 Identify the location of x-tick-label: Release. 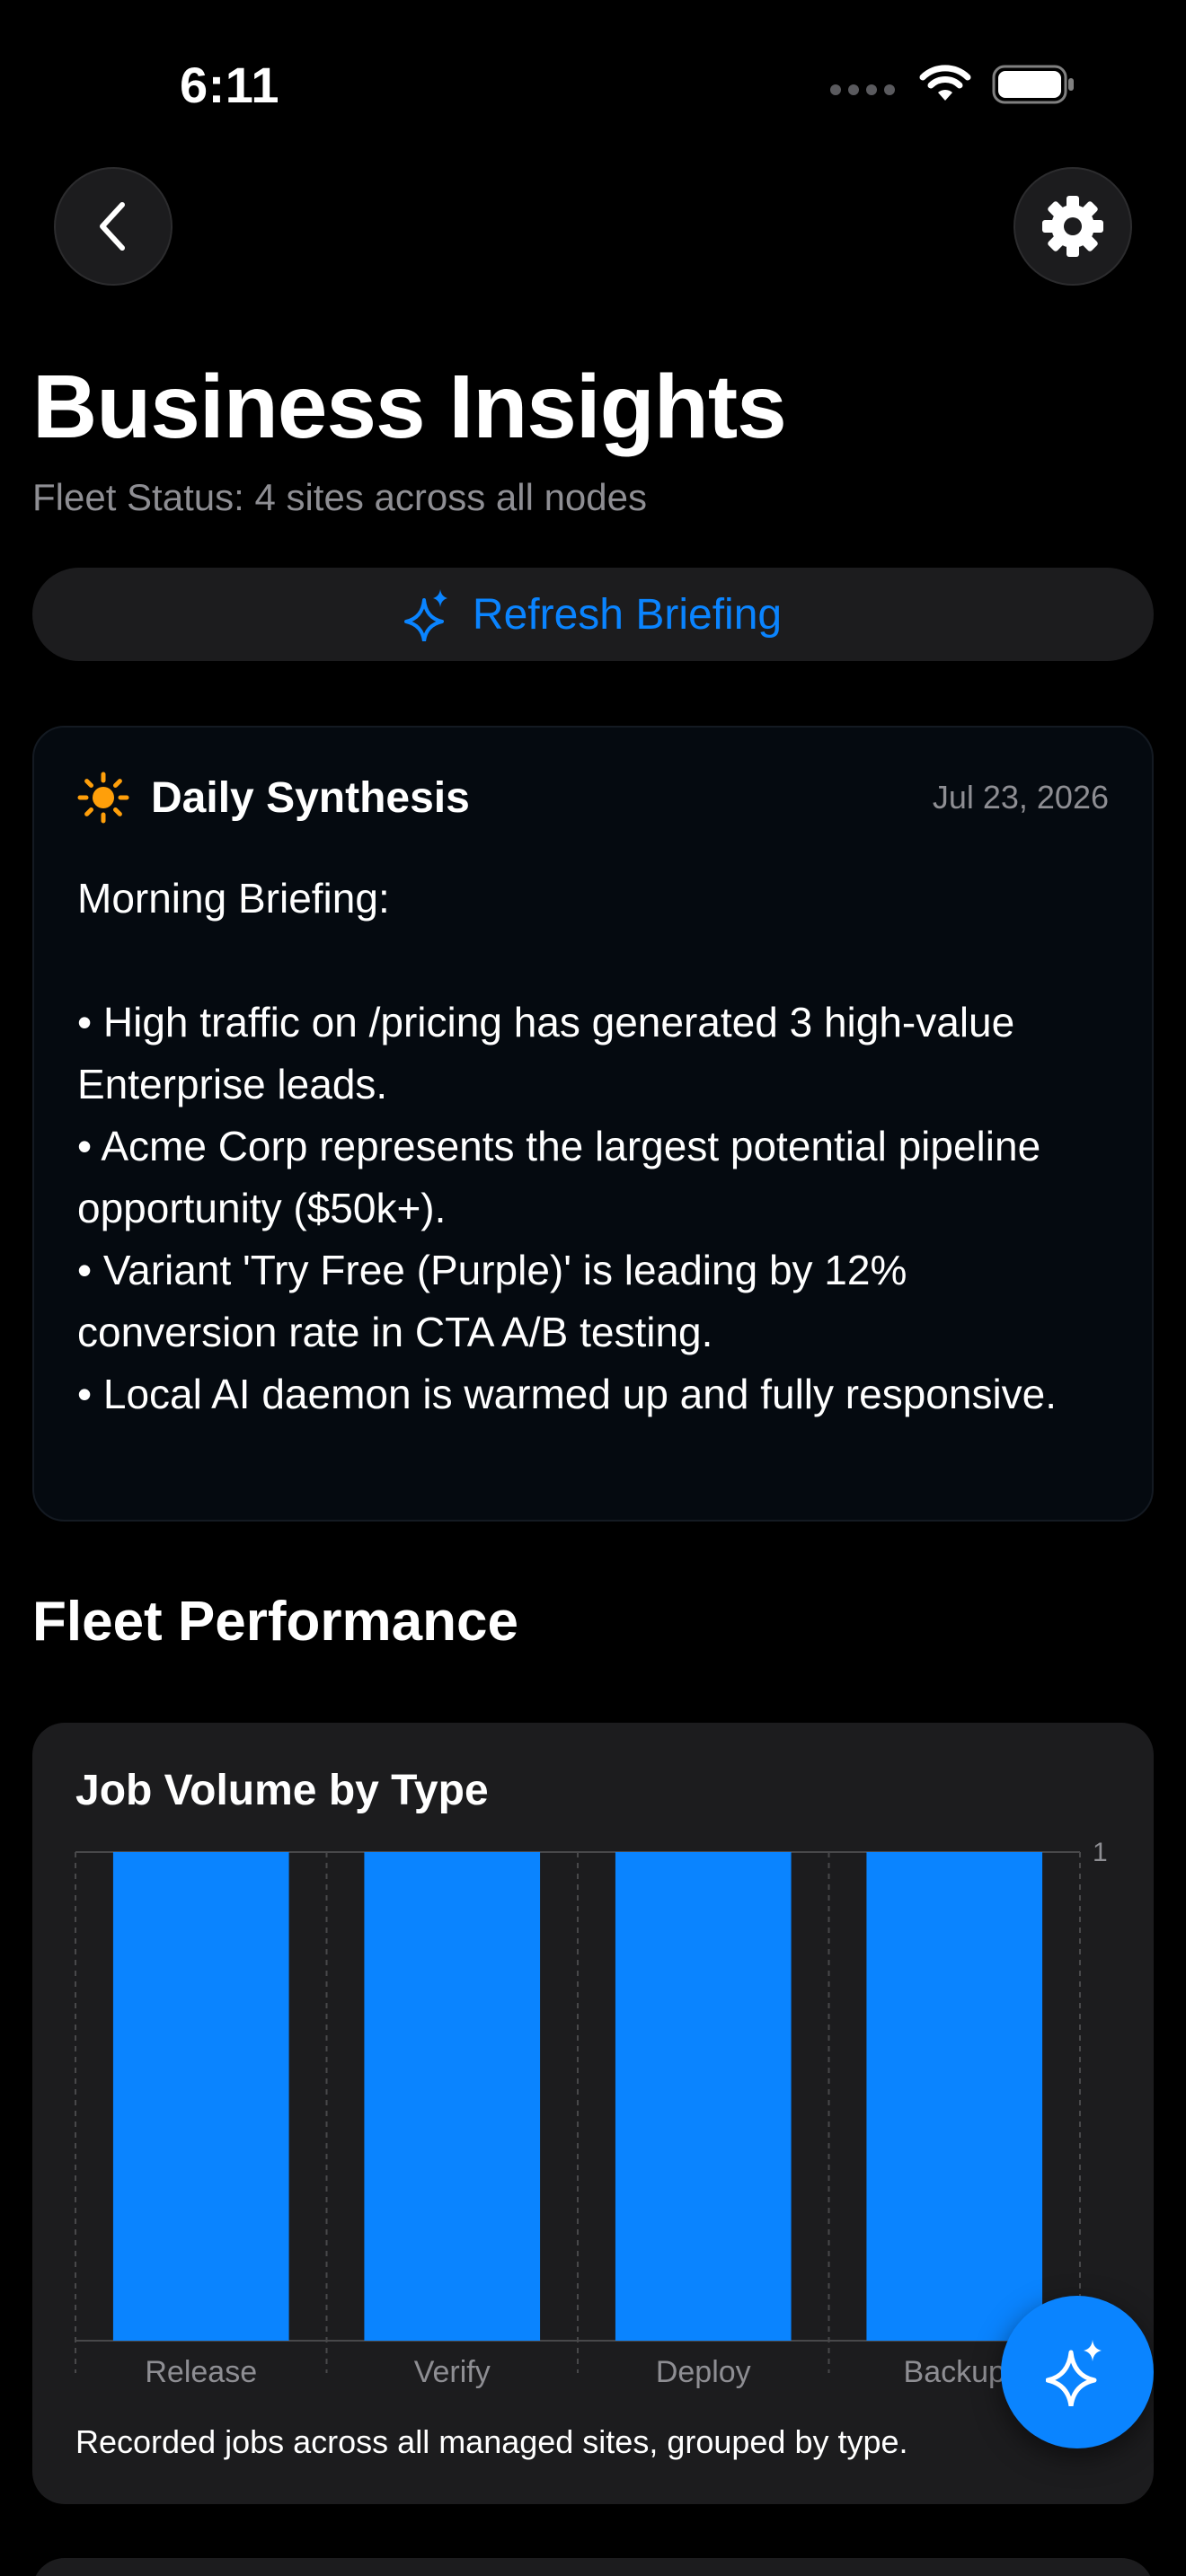
(201, 2372).